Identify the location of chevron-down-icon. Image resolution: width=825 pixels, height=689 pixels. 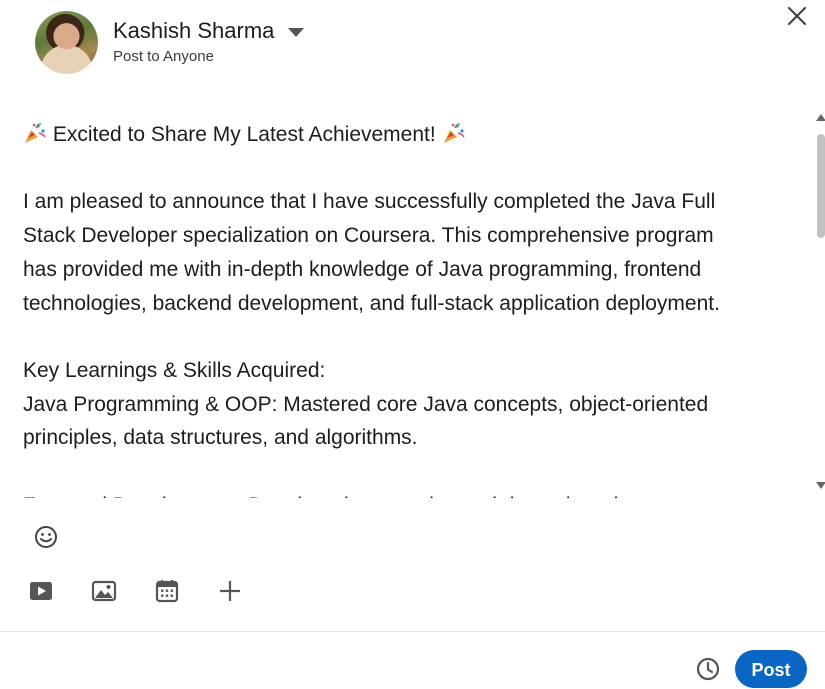
(296, 32).